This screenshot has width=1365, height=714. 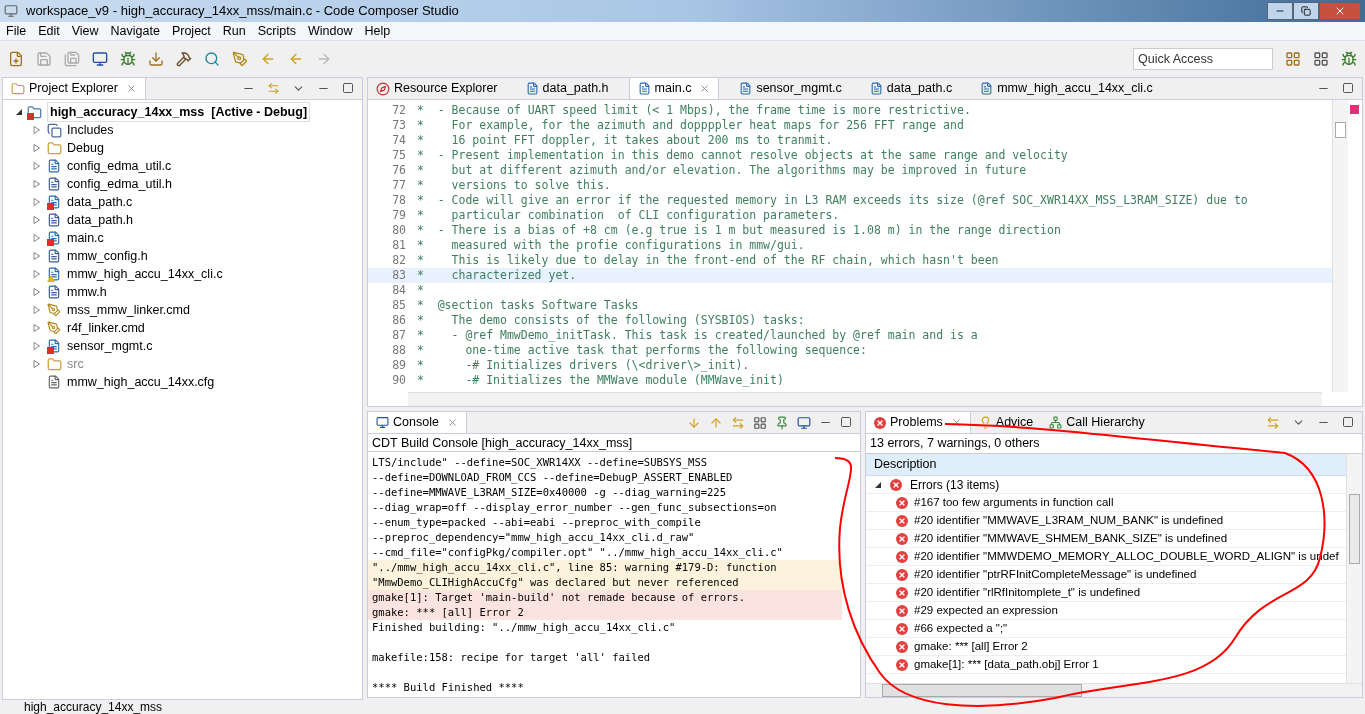 What do you see at coordinates (135, 31) in the screenshot?
I see `menu-item: Navigate` at bounding box center [135, 31].